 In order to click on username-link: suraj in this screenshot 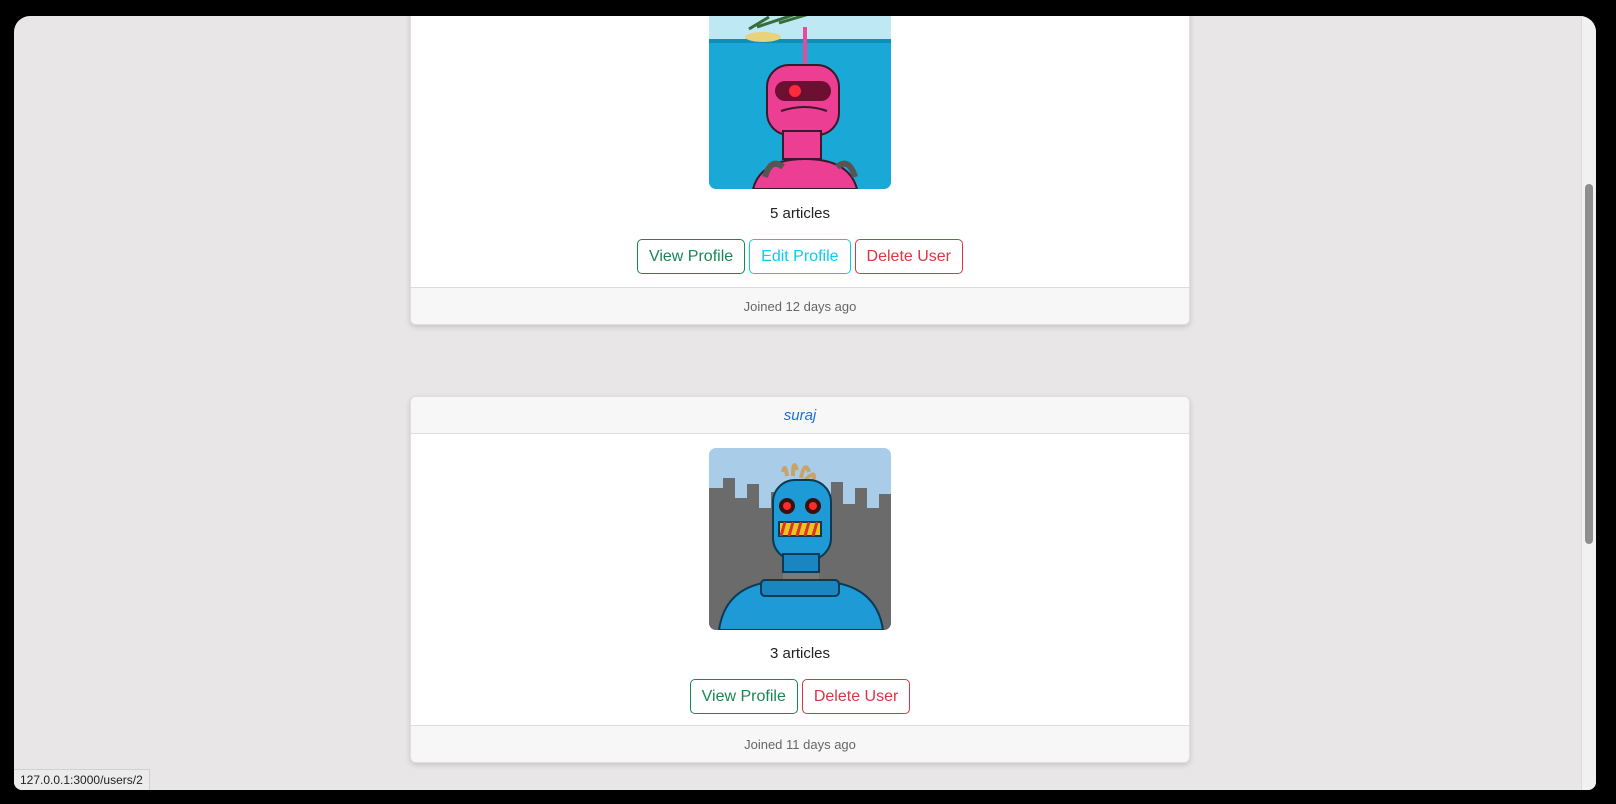, I will do `click(800, 415)`.